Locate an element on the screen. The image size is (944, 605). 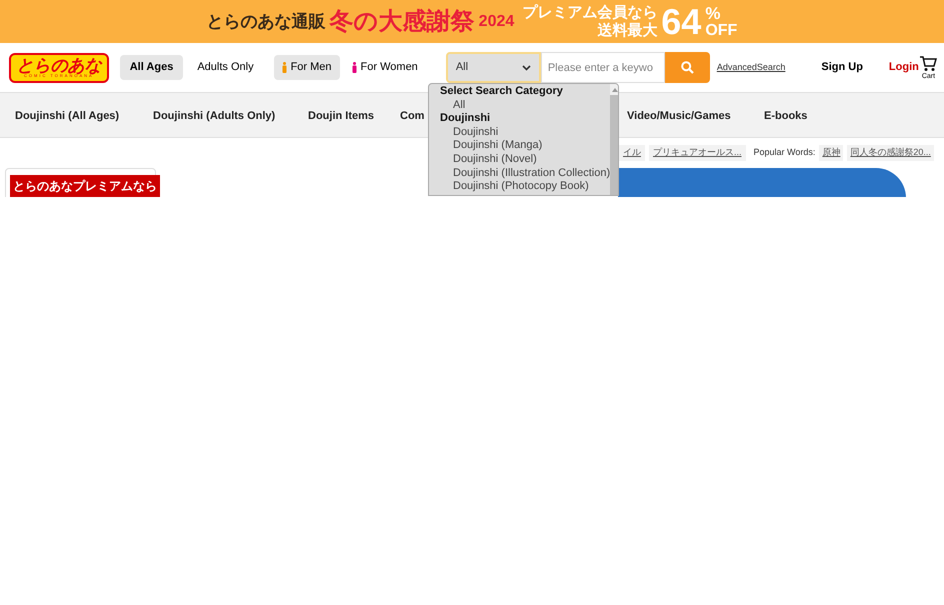
tag-link: 原神 is located at coordinates (831, 153).